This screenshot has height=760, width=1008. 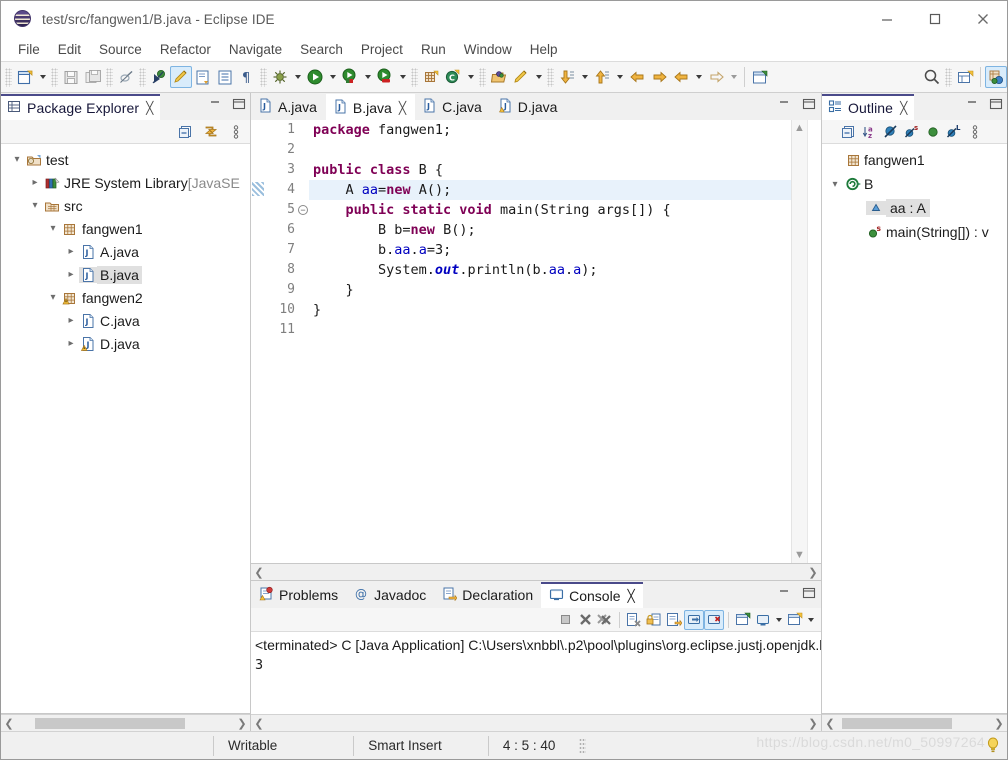 What do you see at coordinates (935, 19) in the screenshot?
I see `maximize-icon` at bounding box center [935, 19].